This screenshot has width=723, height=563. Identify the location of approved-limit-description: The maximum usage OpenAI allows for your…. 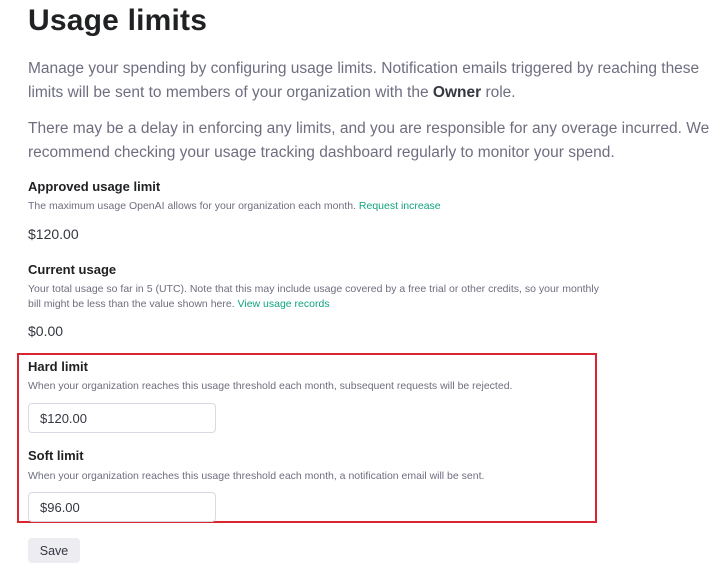
(318, 206).